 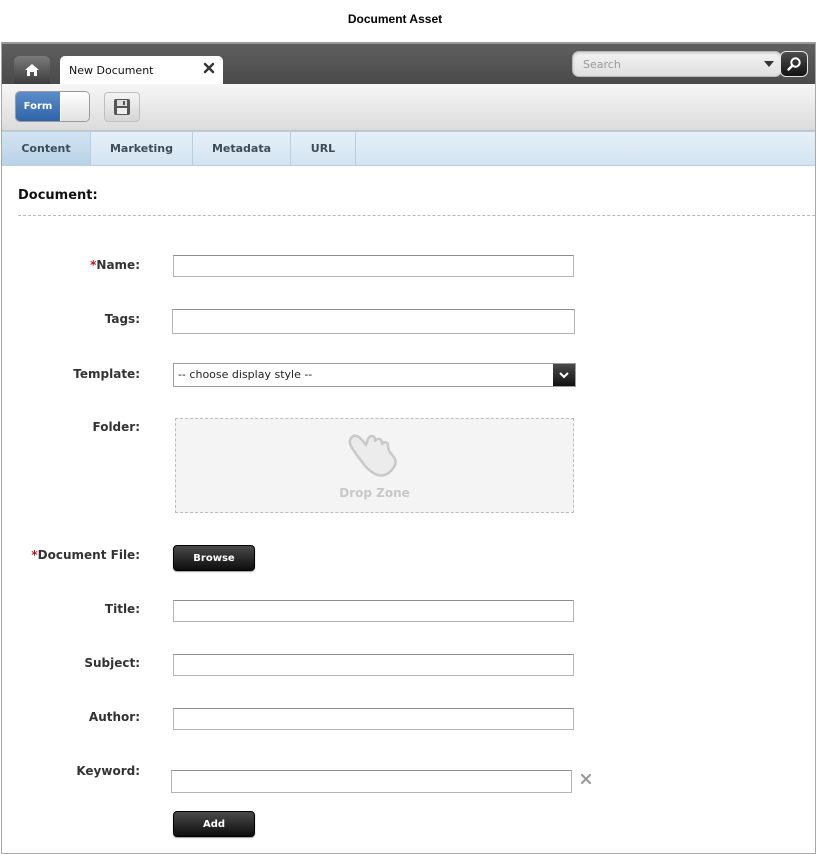 I want to click on subject-label: Subject:, so click(x=112, y=663).